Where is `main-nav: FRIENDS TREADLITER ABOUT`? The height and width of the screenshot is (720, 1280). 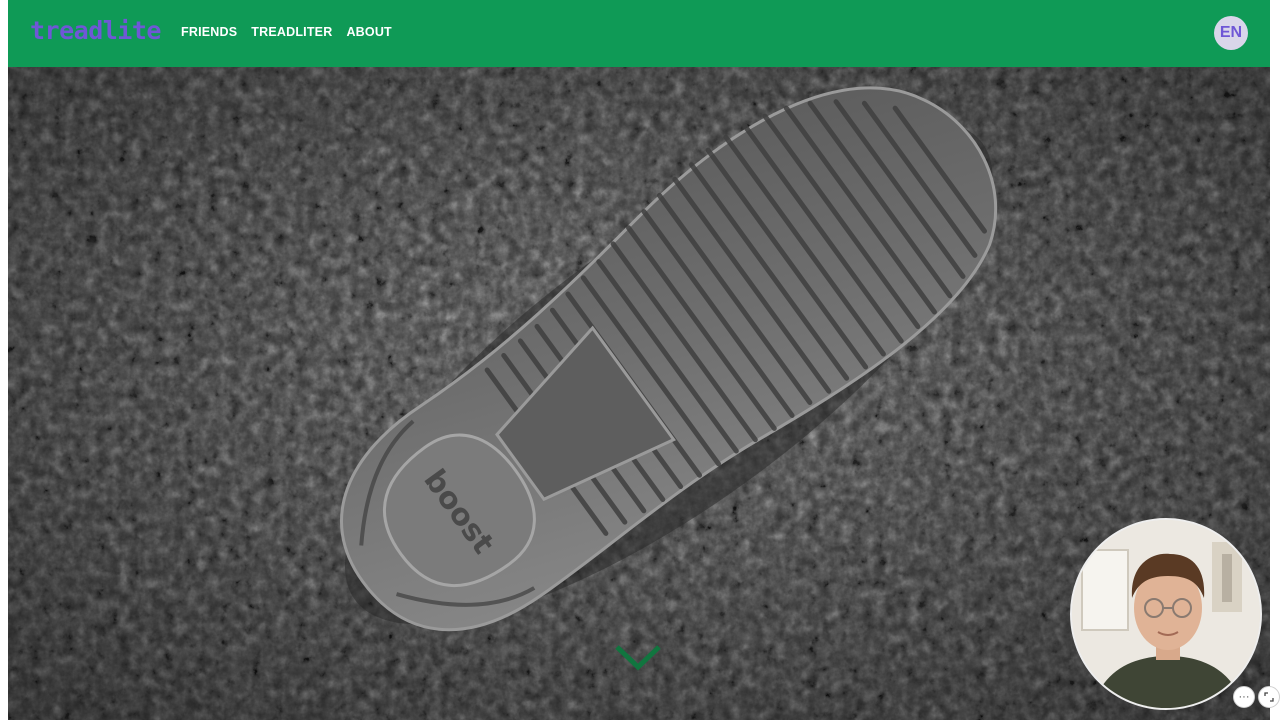 main-nav: FRIENDS TREADLITER ABOUT is located at coordinates (286, 32).